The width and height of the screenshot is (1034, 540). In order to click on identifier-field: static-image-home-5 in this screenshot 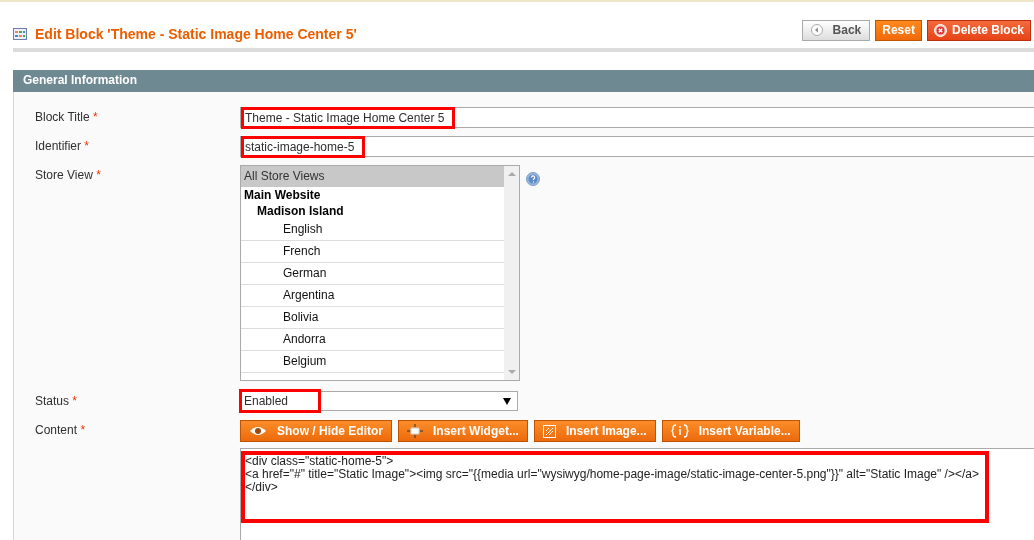, I will do `click(637, 146)`.